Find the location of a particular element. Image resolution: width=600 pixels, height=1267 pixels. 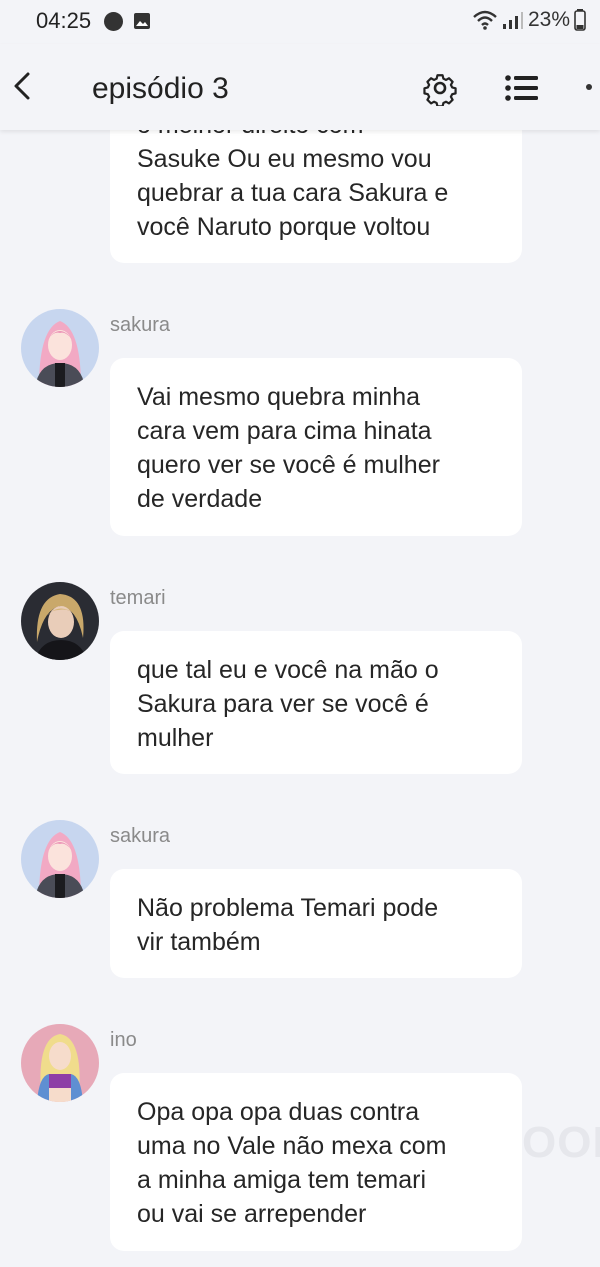

status-indicators: 23% is located at coordinates (529, 20).